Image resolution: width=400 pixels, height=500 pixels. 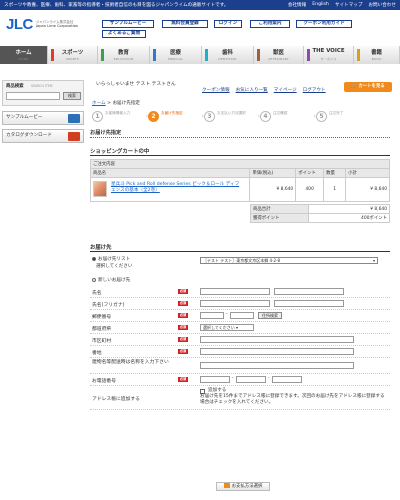 I want to click on product-thumbnail, so click(x=100, y=189).